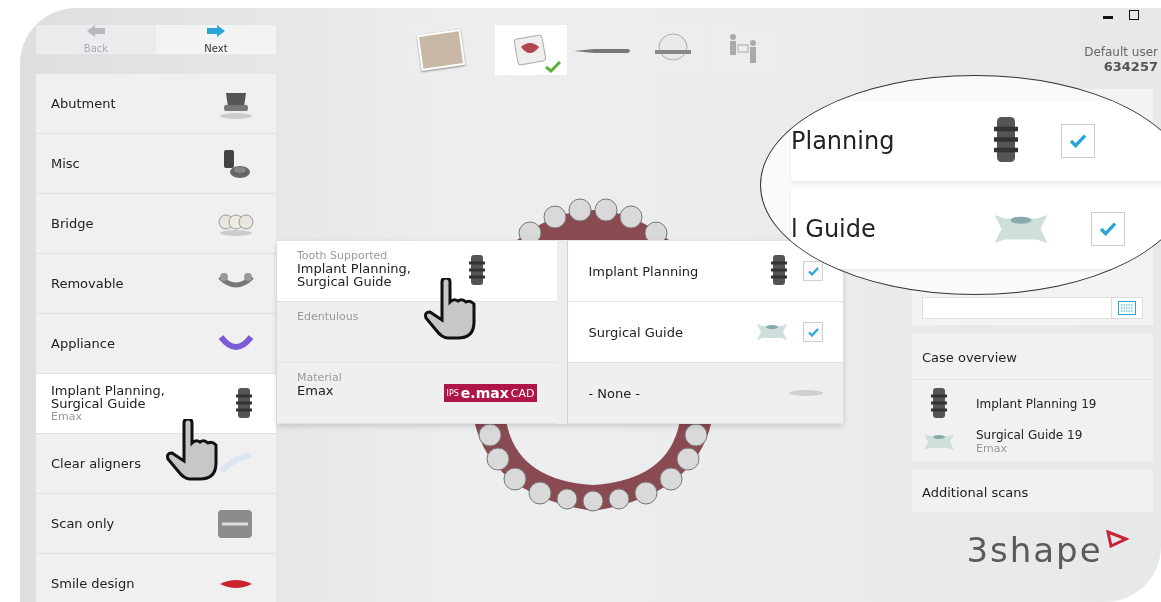 The width and height of the screenshot is (1161, 602). What do you see at coordinates (806, 393) in the screenshot?
I see `shadow-icon` at bounding box center [806, 393].